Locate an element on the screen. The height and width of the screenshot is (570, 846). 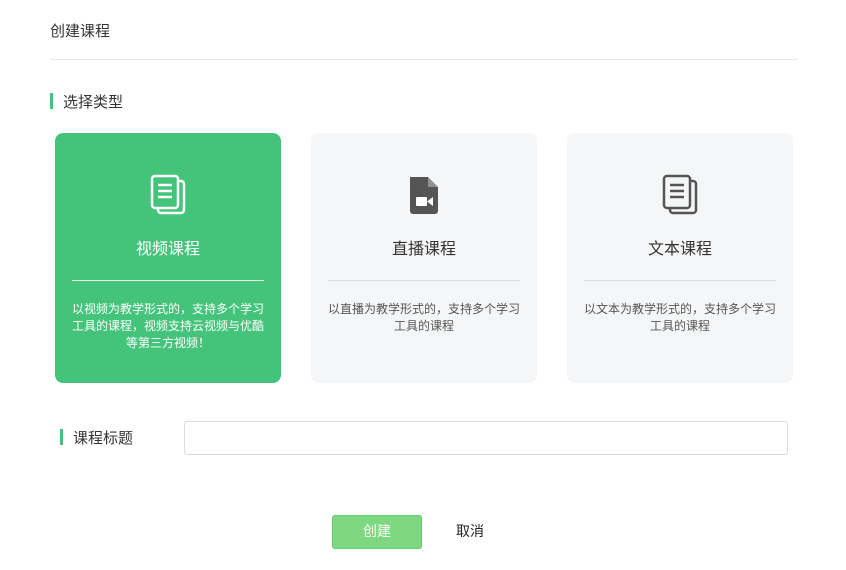
card-text-course: 文本课程 以文本为教学形式的，支持多个学习工具的课程 is located at coordinates (680, 258).